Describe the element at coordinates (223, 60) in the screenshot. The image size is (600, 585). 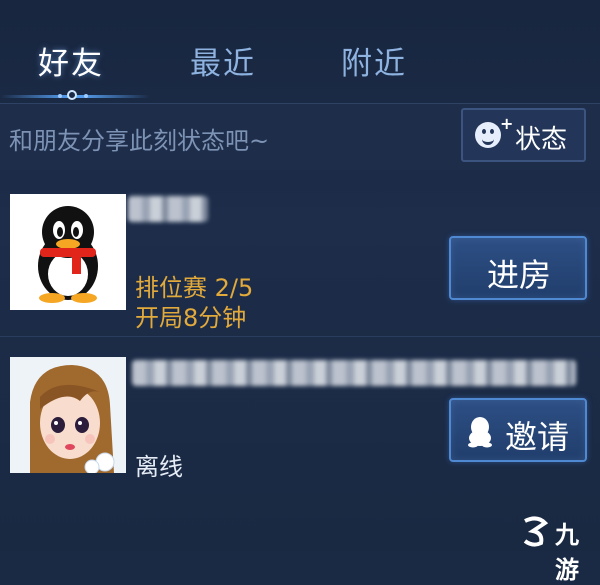
I see `tab-recent: 最近` at that location.